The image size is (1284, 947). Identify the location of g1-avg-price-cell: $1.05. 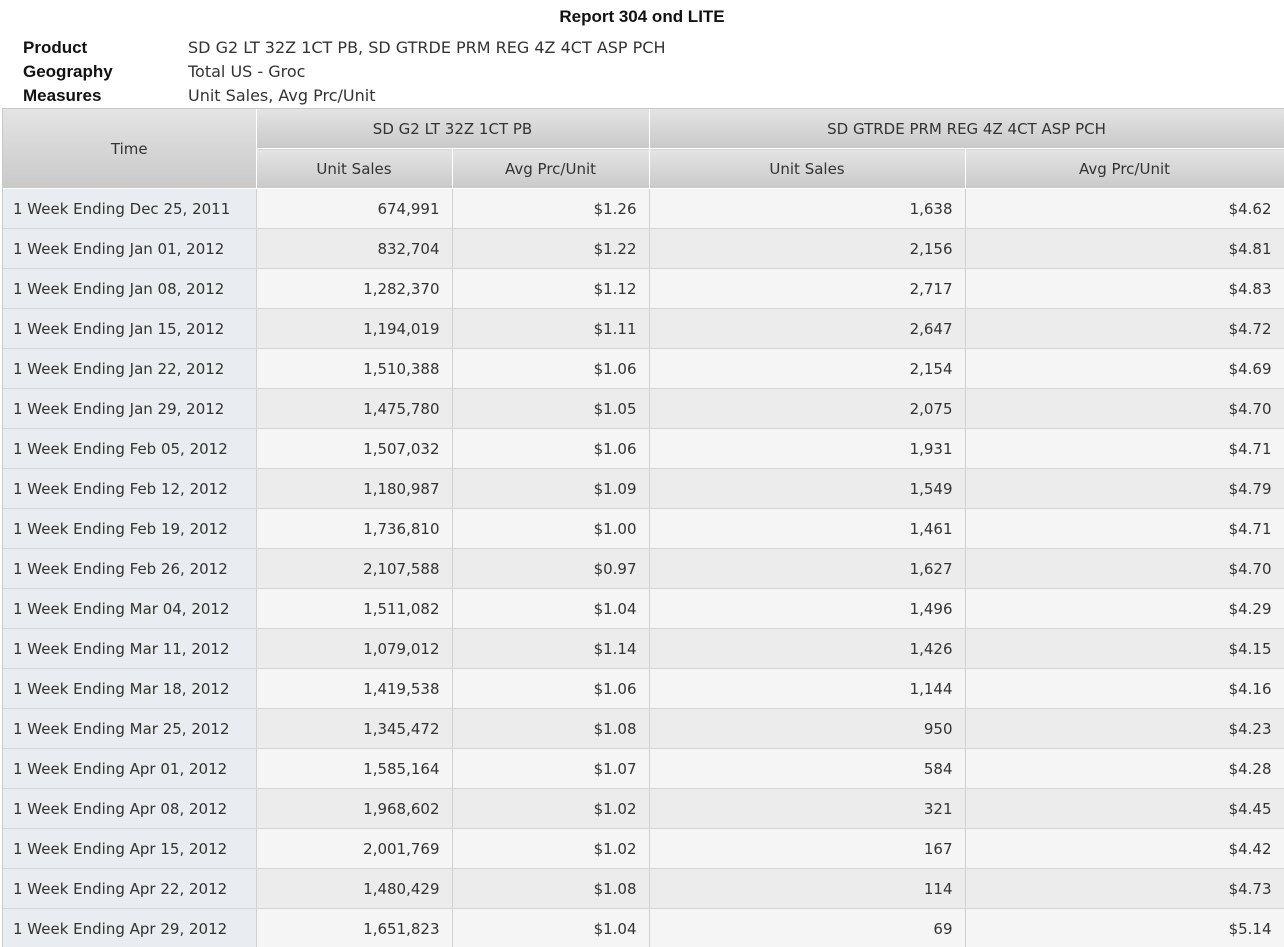
(550, 409).